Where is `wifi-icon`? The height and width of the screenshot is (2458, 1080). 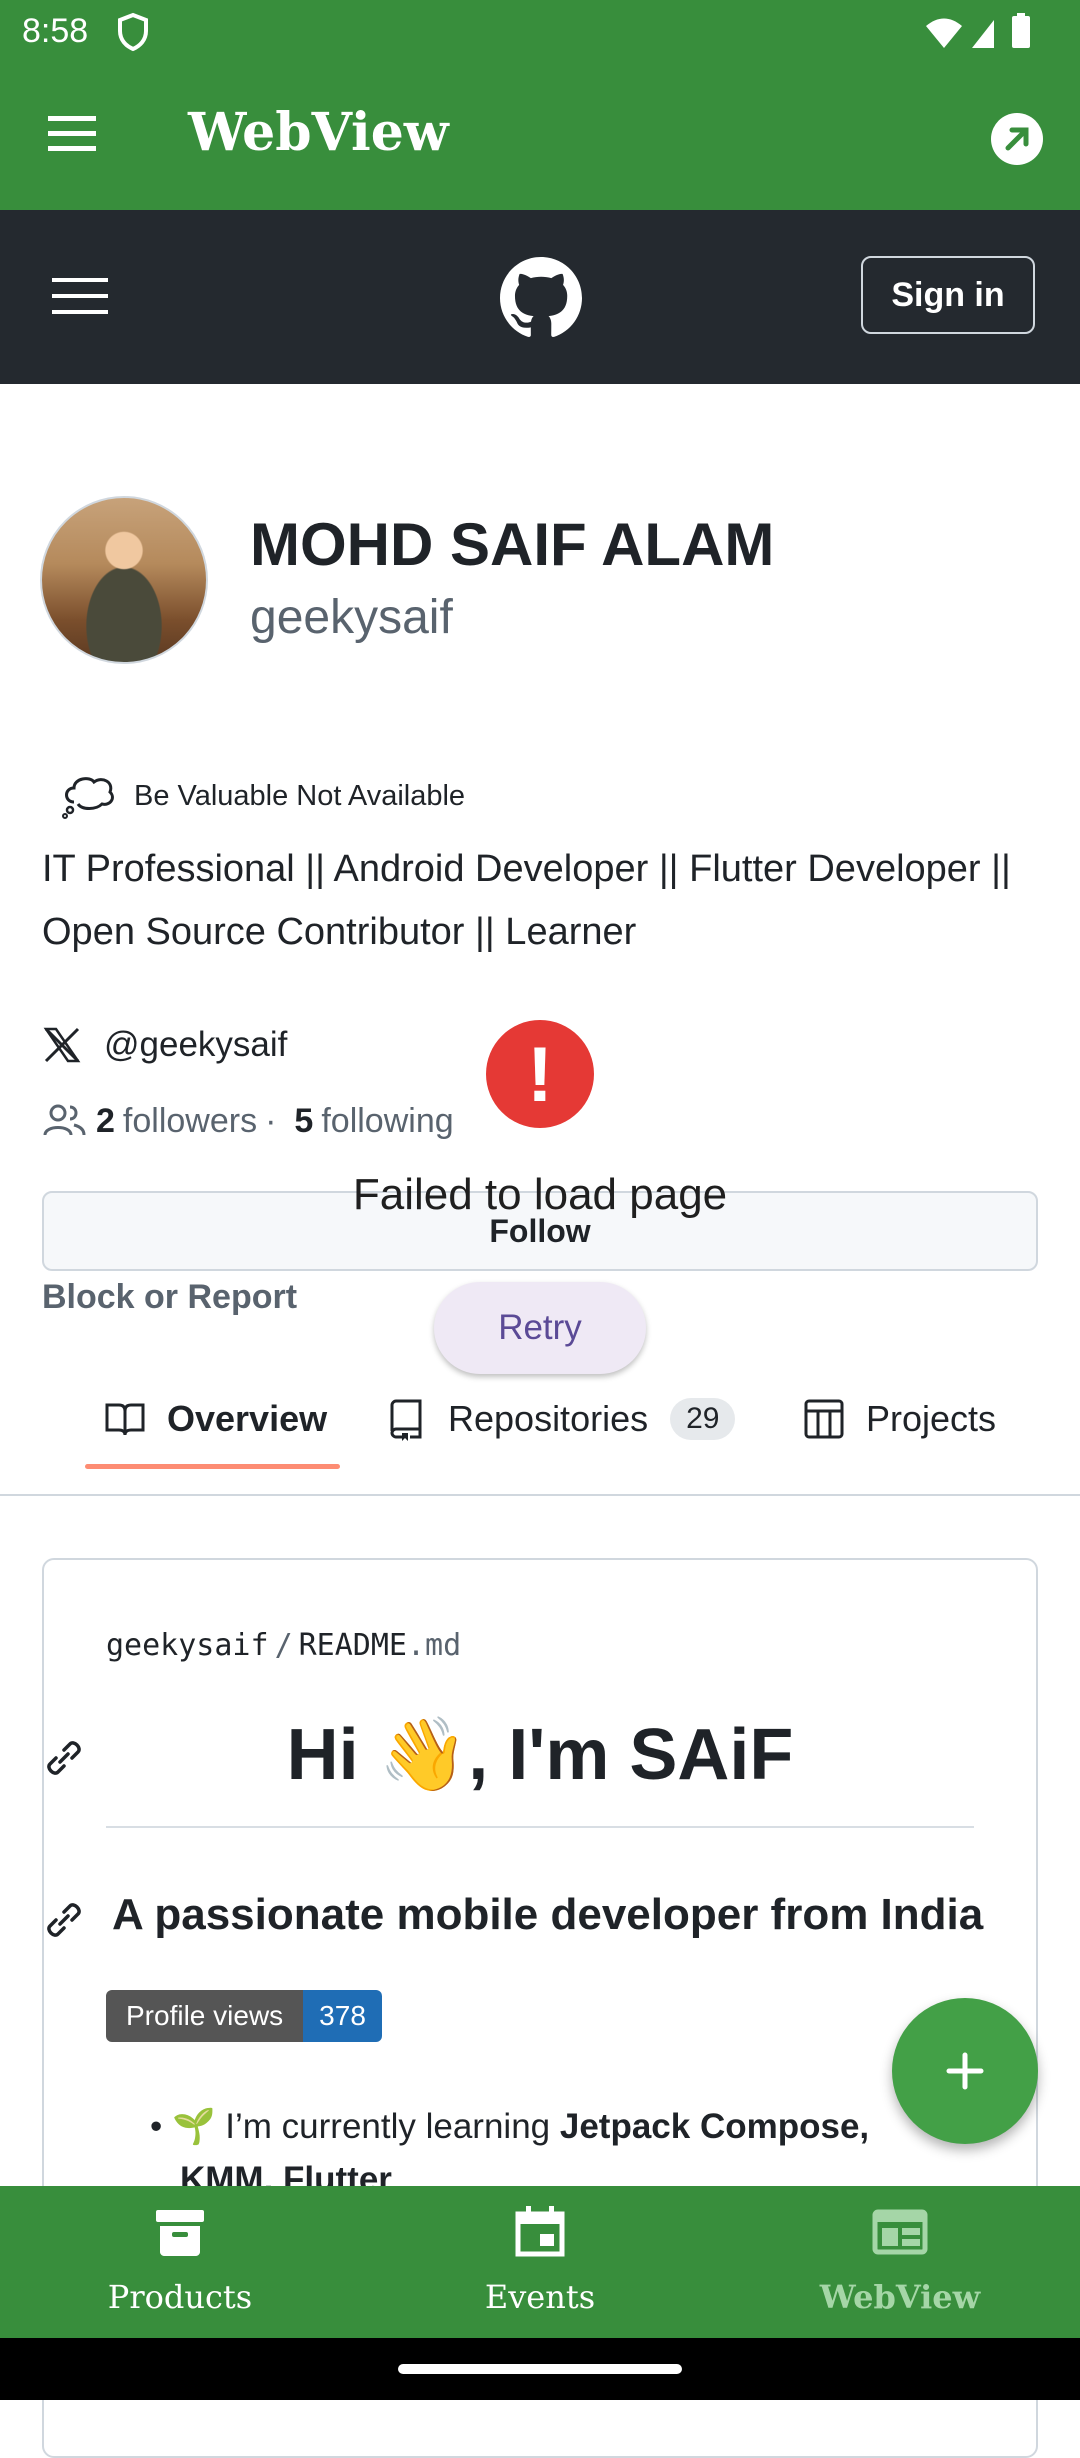
wifi-icon is located at coordinates (944, 33).